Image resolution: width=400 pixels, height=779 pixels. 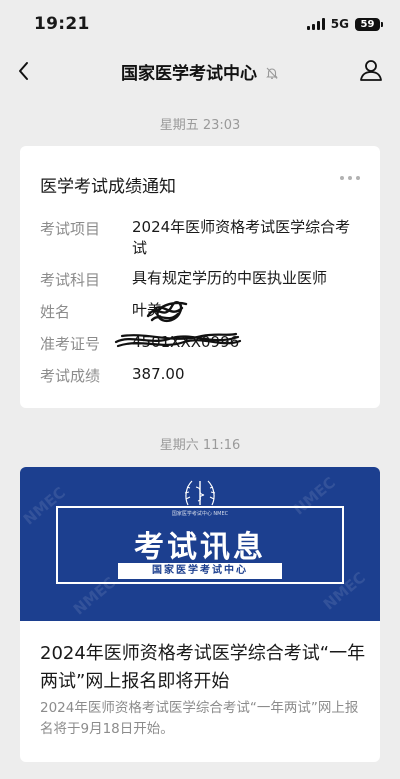 I want to click on status-bar: 19:21 5G 59, so click(x=200, y=24).